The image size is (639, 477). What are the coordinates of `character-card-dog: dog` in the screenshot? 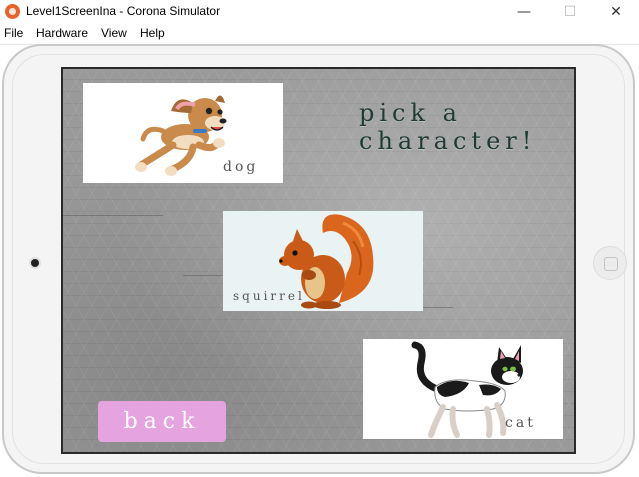 It's located at (183, 133).